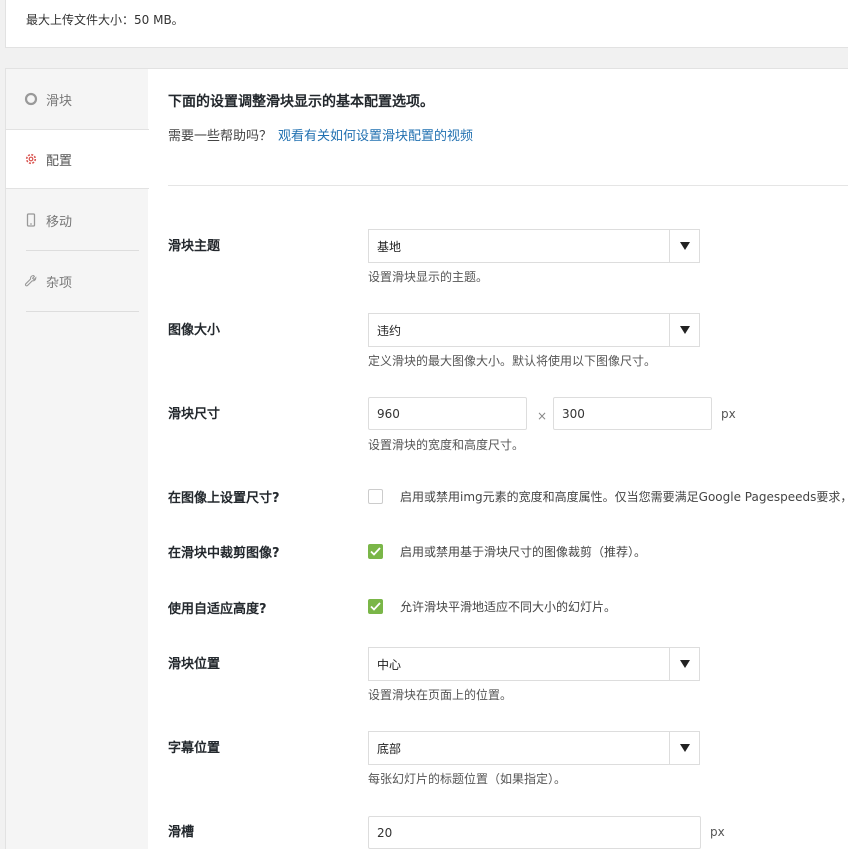 The width and height of the screenshot is (848, 849). What do you see at coordinates (389, 748) in the screenshot?
I see `caption-value: 底部` at bounding box center [389, 748].